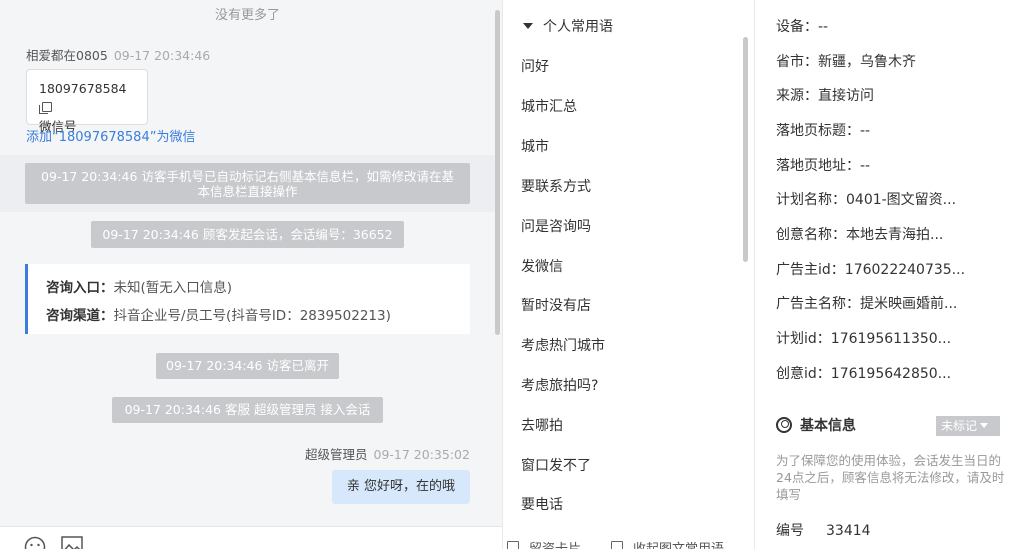  What do you see at coordinates (72, 542) in the screenshot?
I see `image-icon` at bounding box center [72, 542].